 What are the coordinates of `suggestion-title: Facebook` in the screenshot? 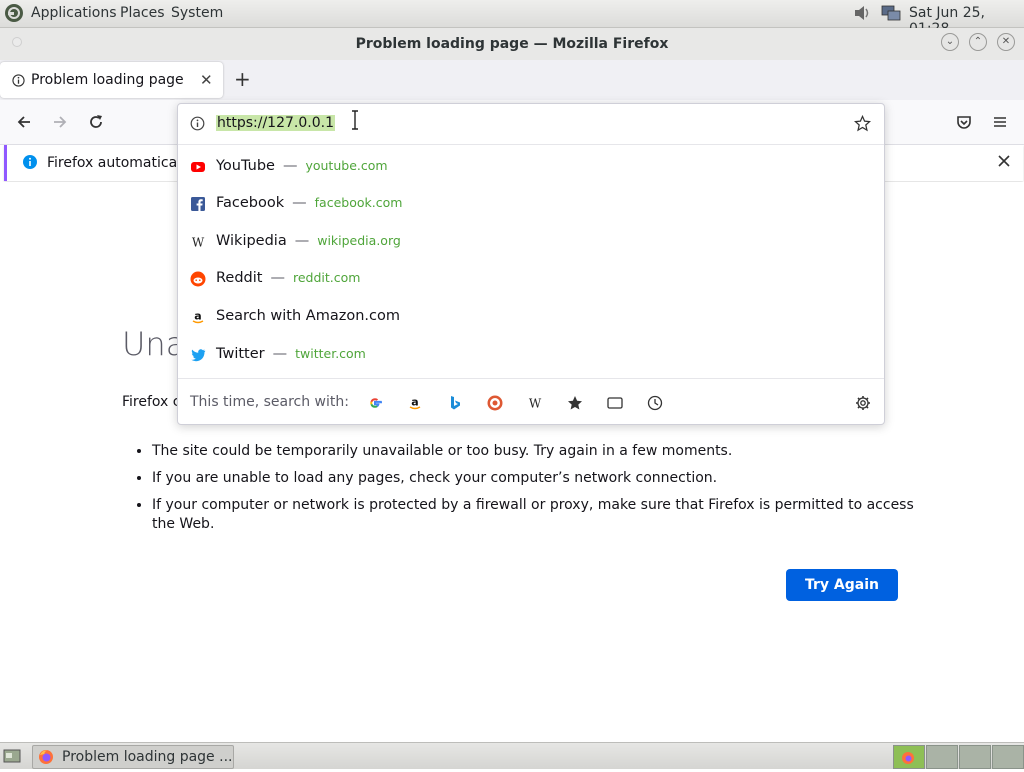 It's located at (250, 203).